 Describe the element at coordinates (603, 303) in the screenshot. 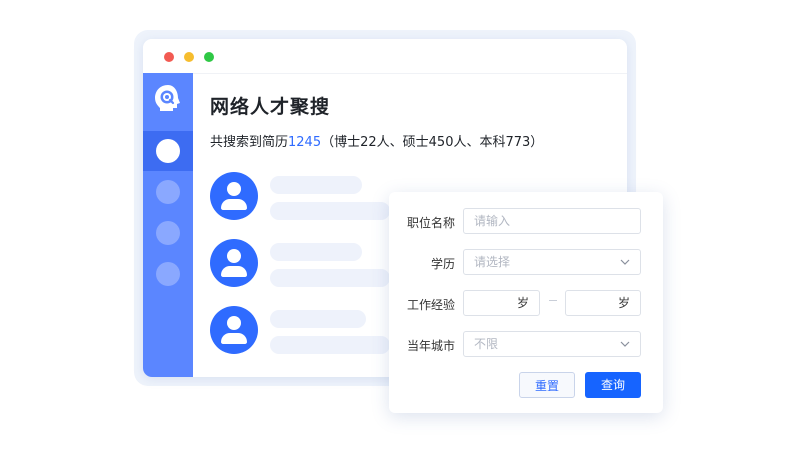

I see `experience-max-input: 岁` at that location.